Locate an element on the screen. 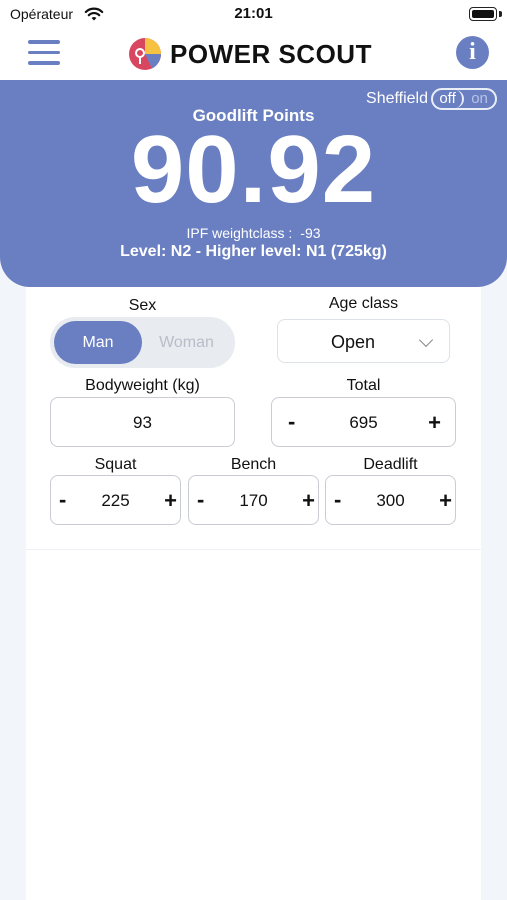 The height and width of the screenshot is (900, 507). deadlift-stepper: - 300 + is located at coordinates (390, 500).